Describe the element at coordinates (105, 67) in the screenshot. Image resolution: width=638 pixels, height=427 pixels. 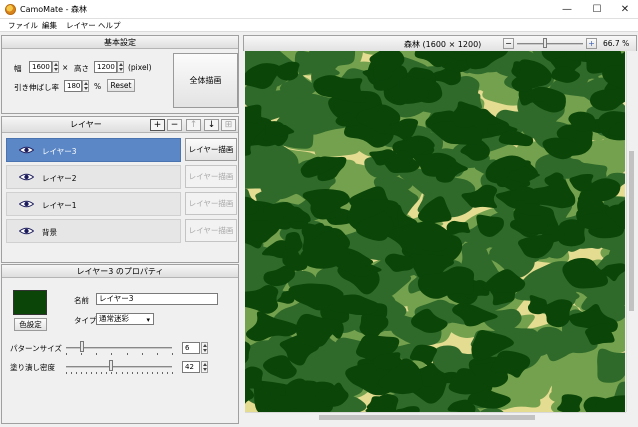
I see `height-input: 1200` at that location.